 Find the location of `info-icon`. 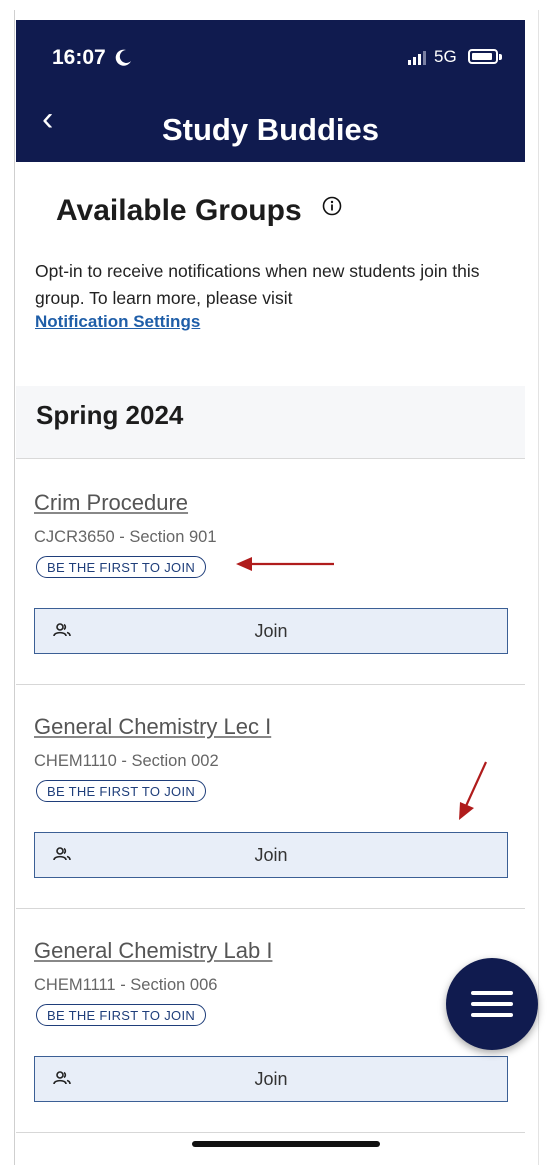

info-icon is located at coordinates (332, 206).